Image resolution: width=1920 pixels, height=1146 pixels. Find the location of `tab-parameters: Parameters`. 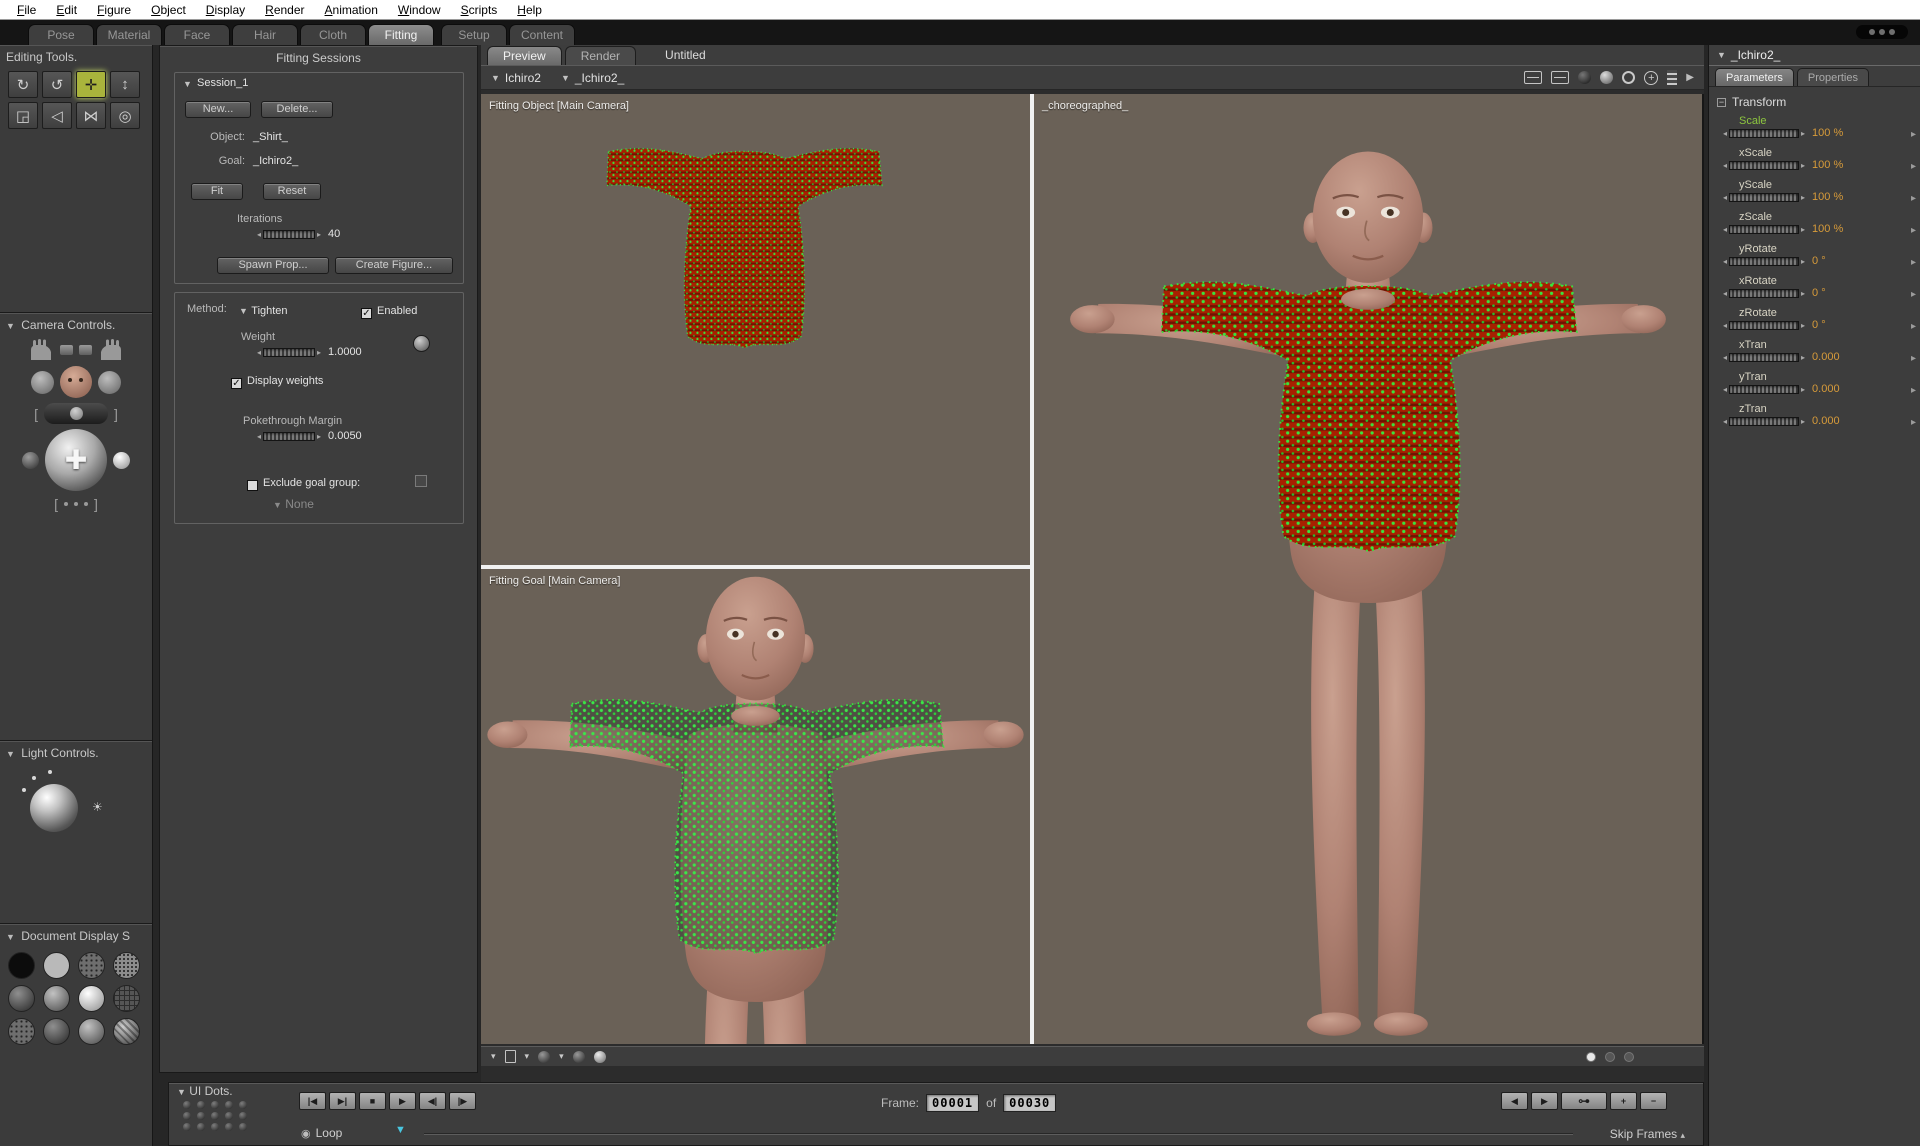

tab-parameters: Parameters is located at coordinates (1754, 77).